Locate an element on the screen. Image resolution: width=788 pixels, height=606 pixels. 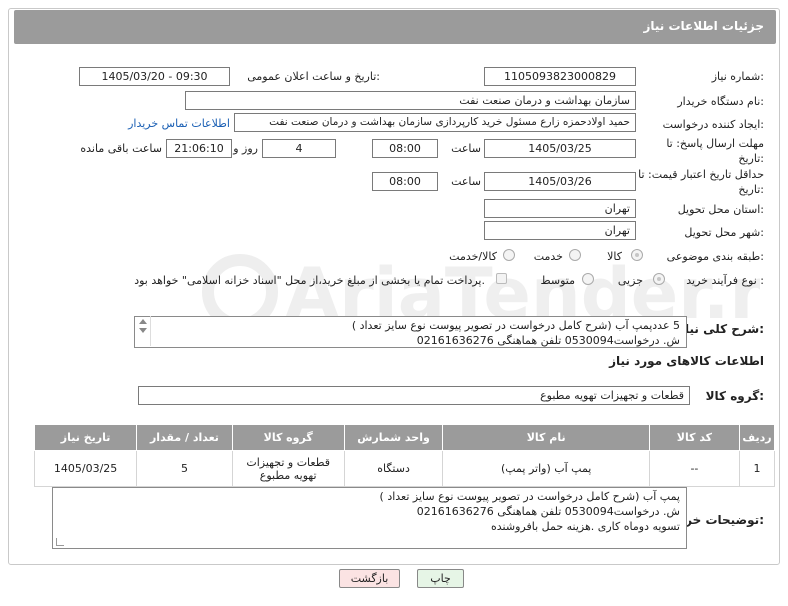
validity-time-label: ساعت is located at coordinates (466, 181).